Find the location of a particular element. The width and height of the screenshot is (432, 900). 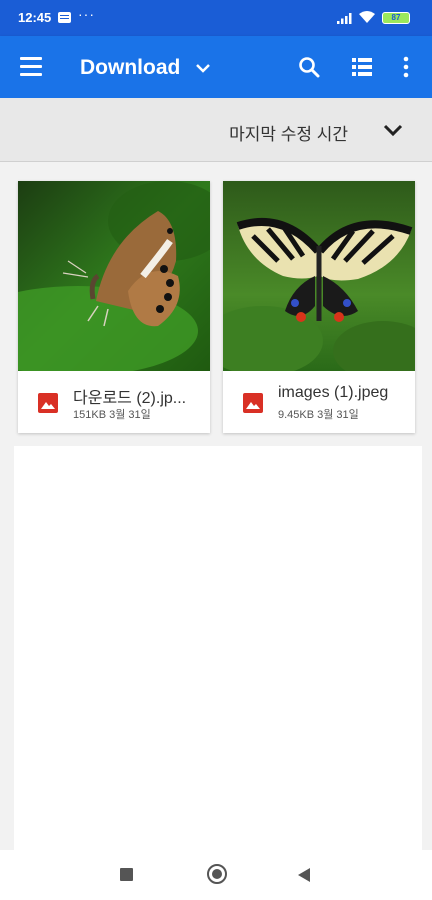

home-icon is located at coordinates (217, 874).